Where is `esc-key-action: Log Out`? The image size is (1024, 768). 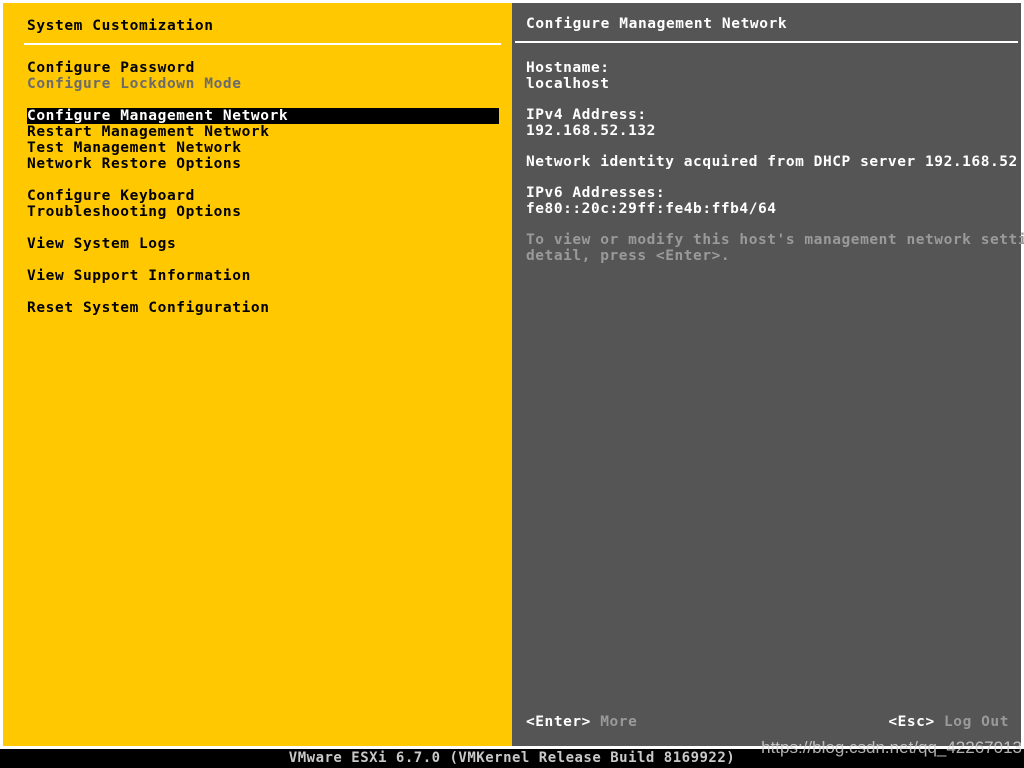 esc-key-action: Log Out is located at coordinates (976, 722).